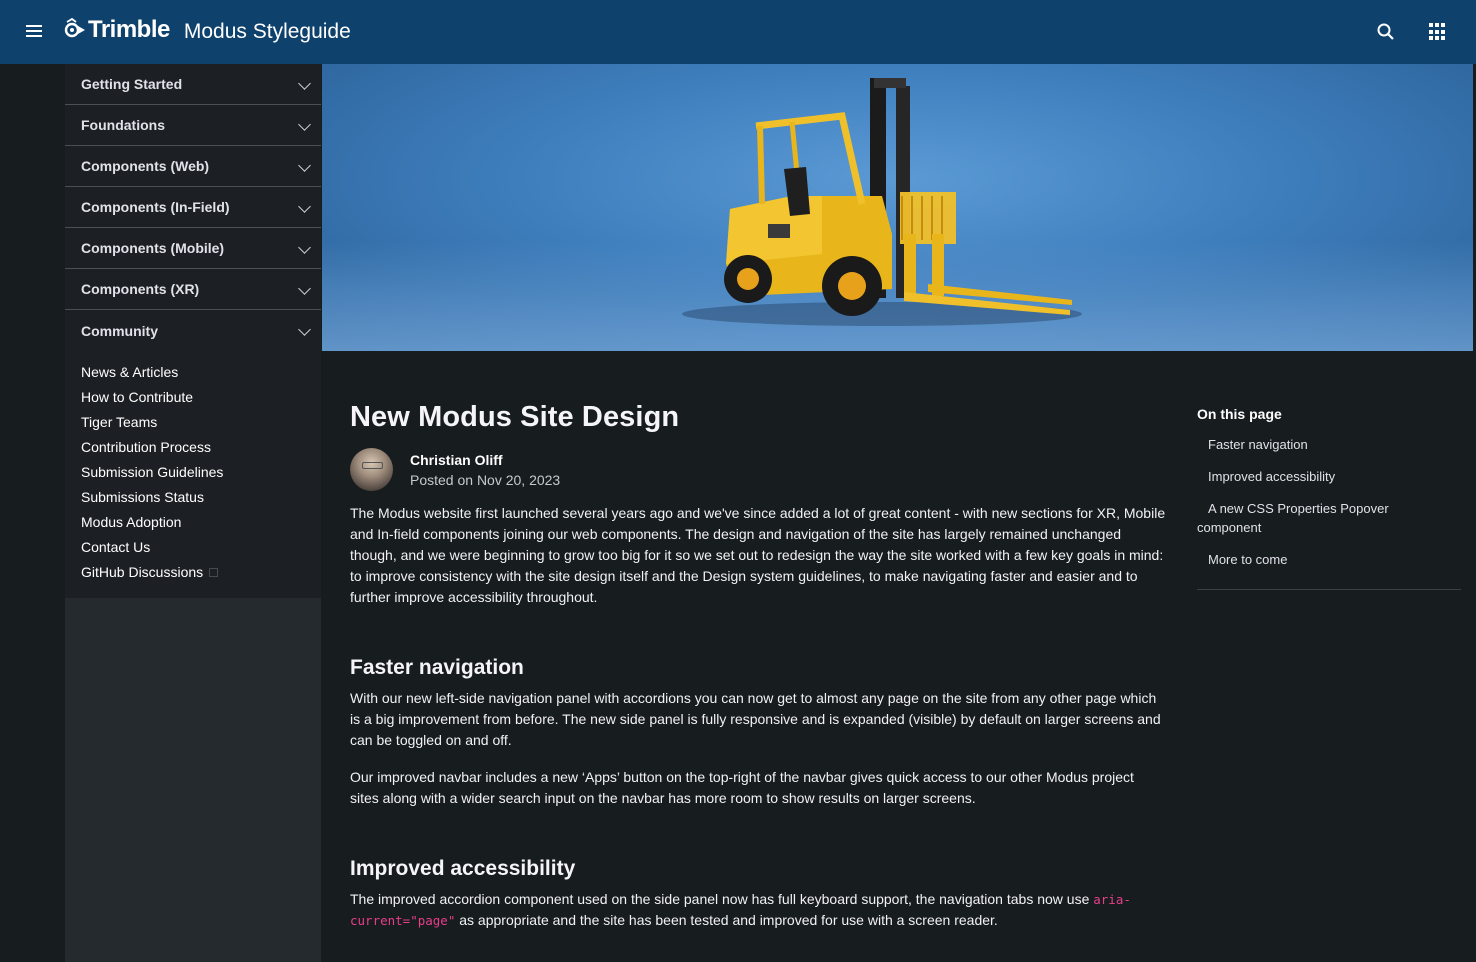  What do you see at coordinates (738, 32) in the screenshot?
I see `navbar: Trimble Modus Styleguide` at bounding box center [738, 32].